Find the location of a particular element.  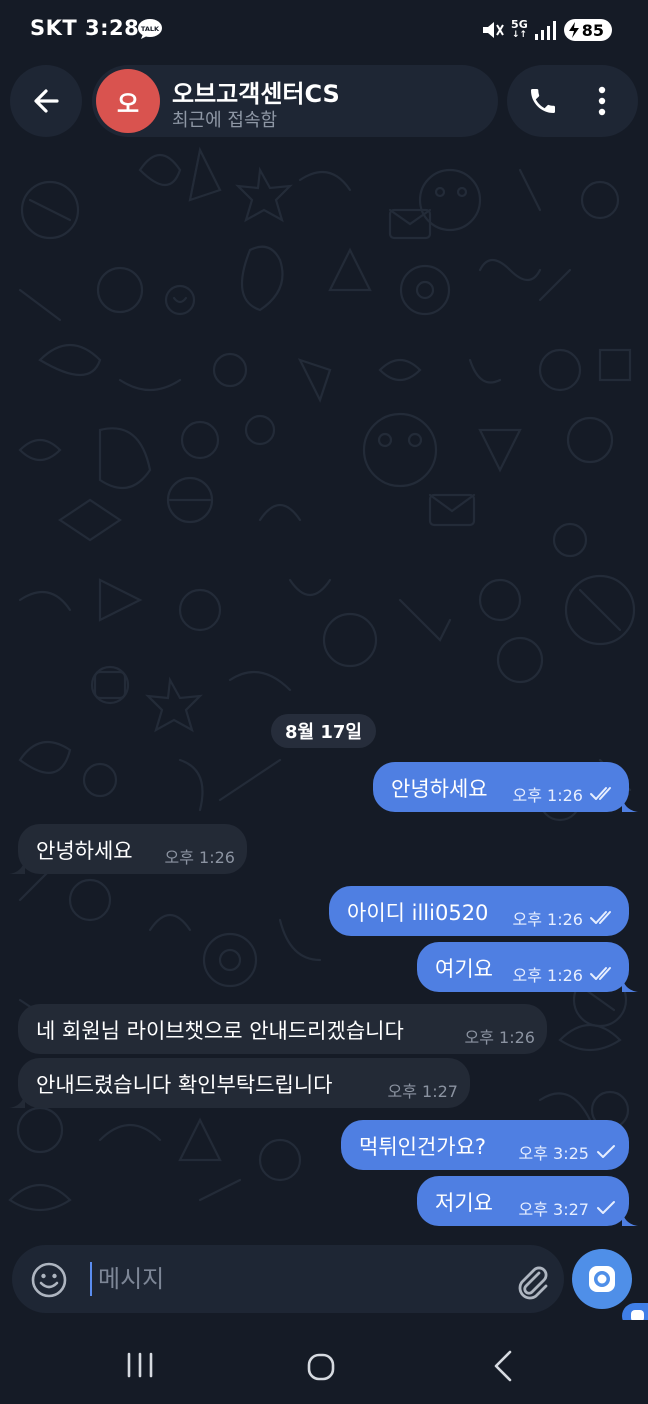

status-carrier-time: SKT 3:28 is located at coordinates (85, 28).